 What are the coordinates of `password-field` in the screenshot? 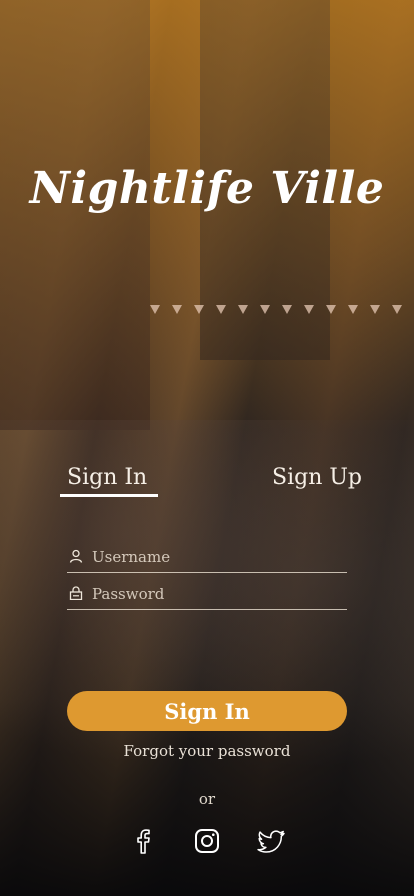 It's located at (207, 594).